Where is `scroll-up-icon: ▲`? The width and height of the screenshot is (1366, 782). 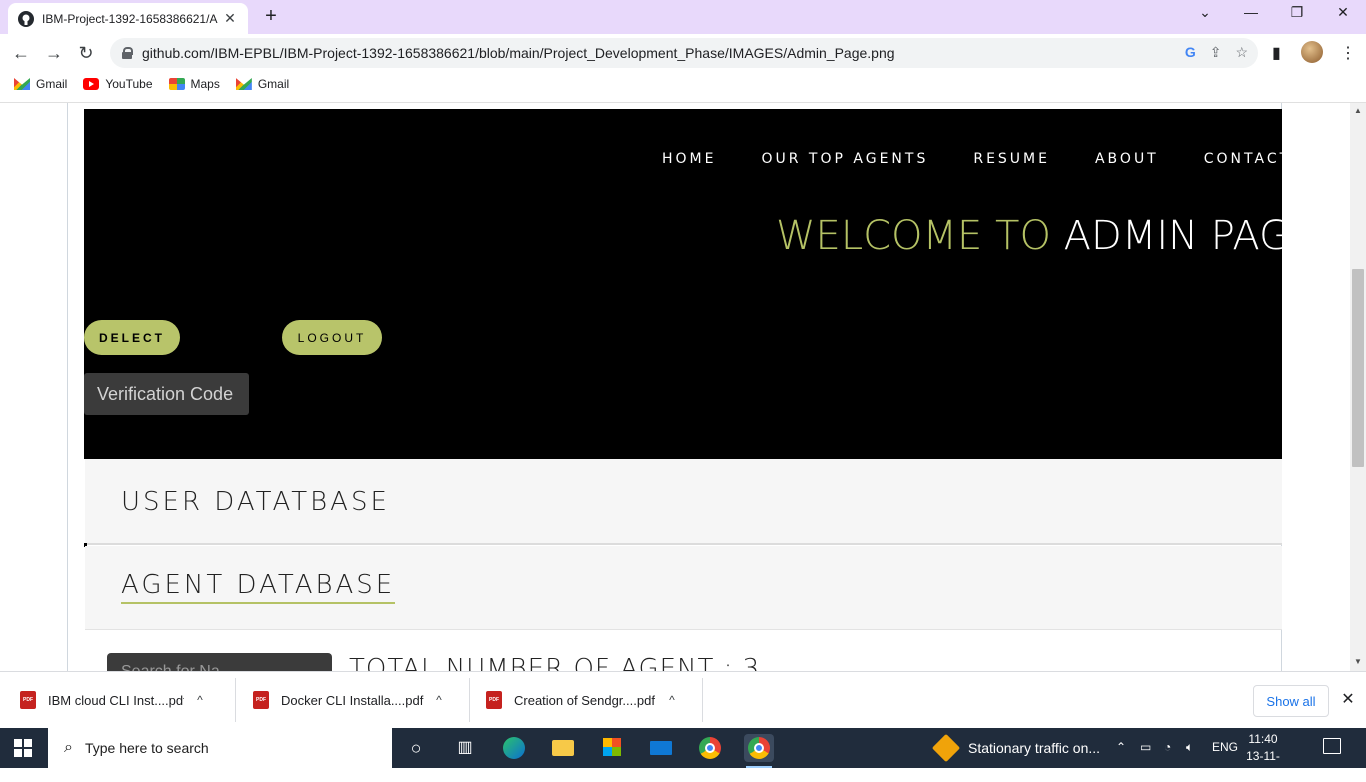 scroll-up-icon: ▲ is located at coordinates (1358, 110).